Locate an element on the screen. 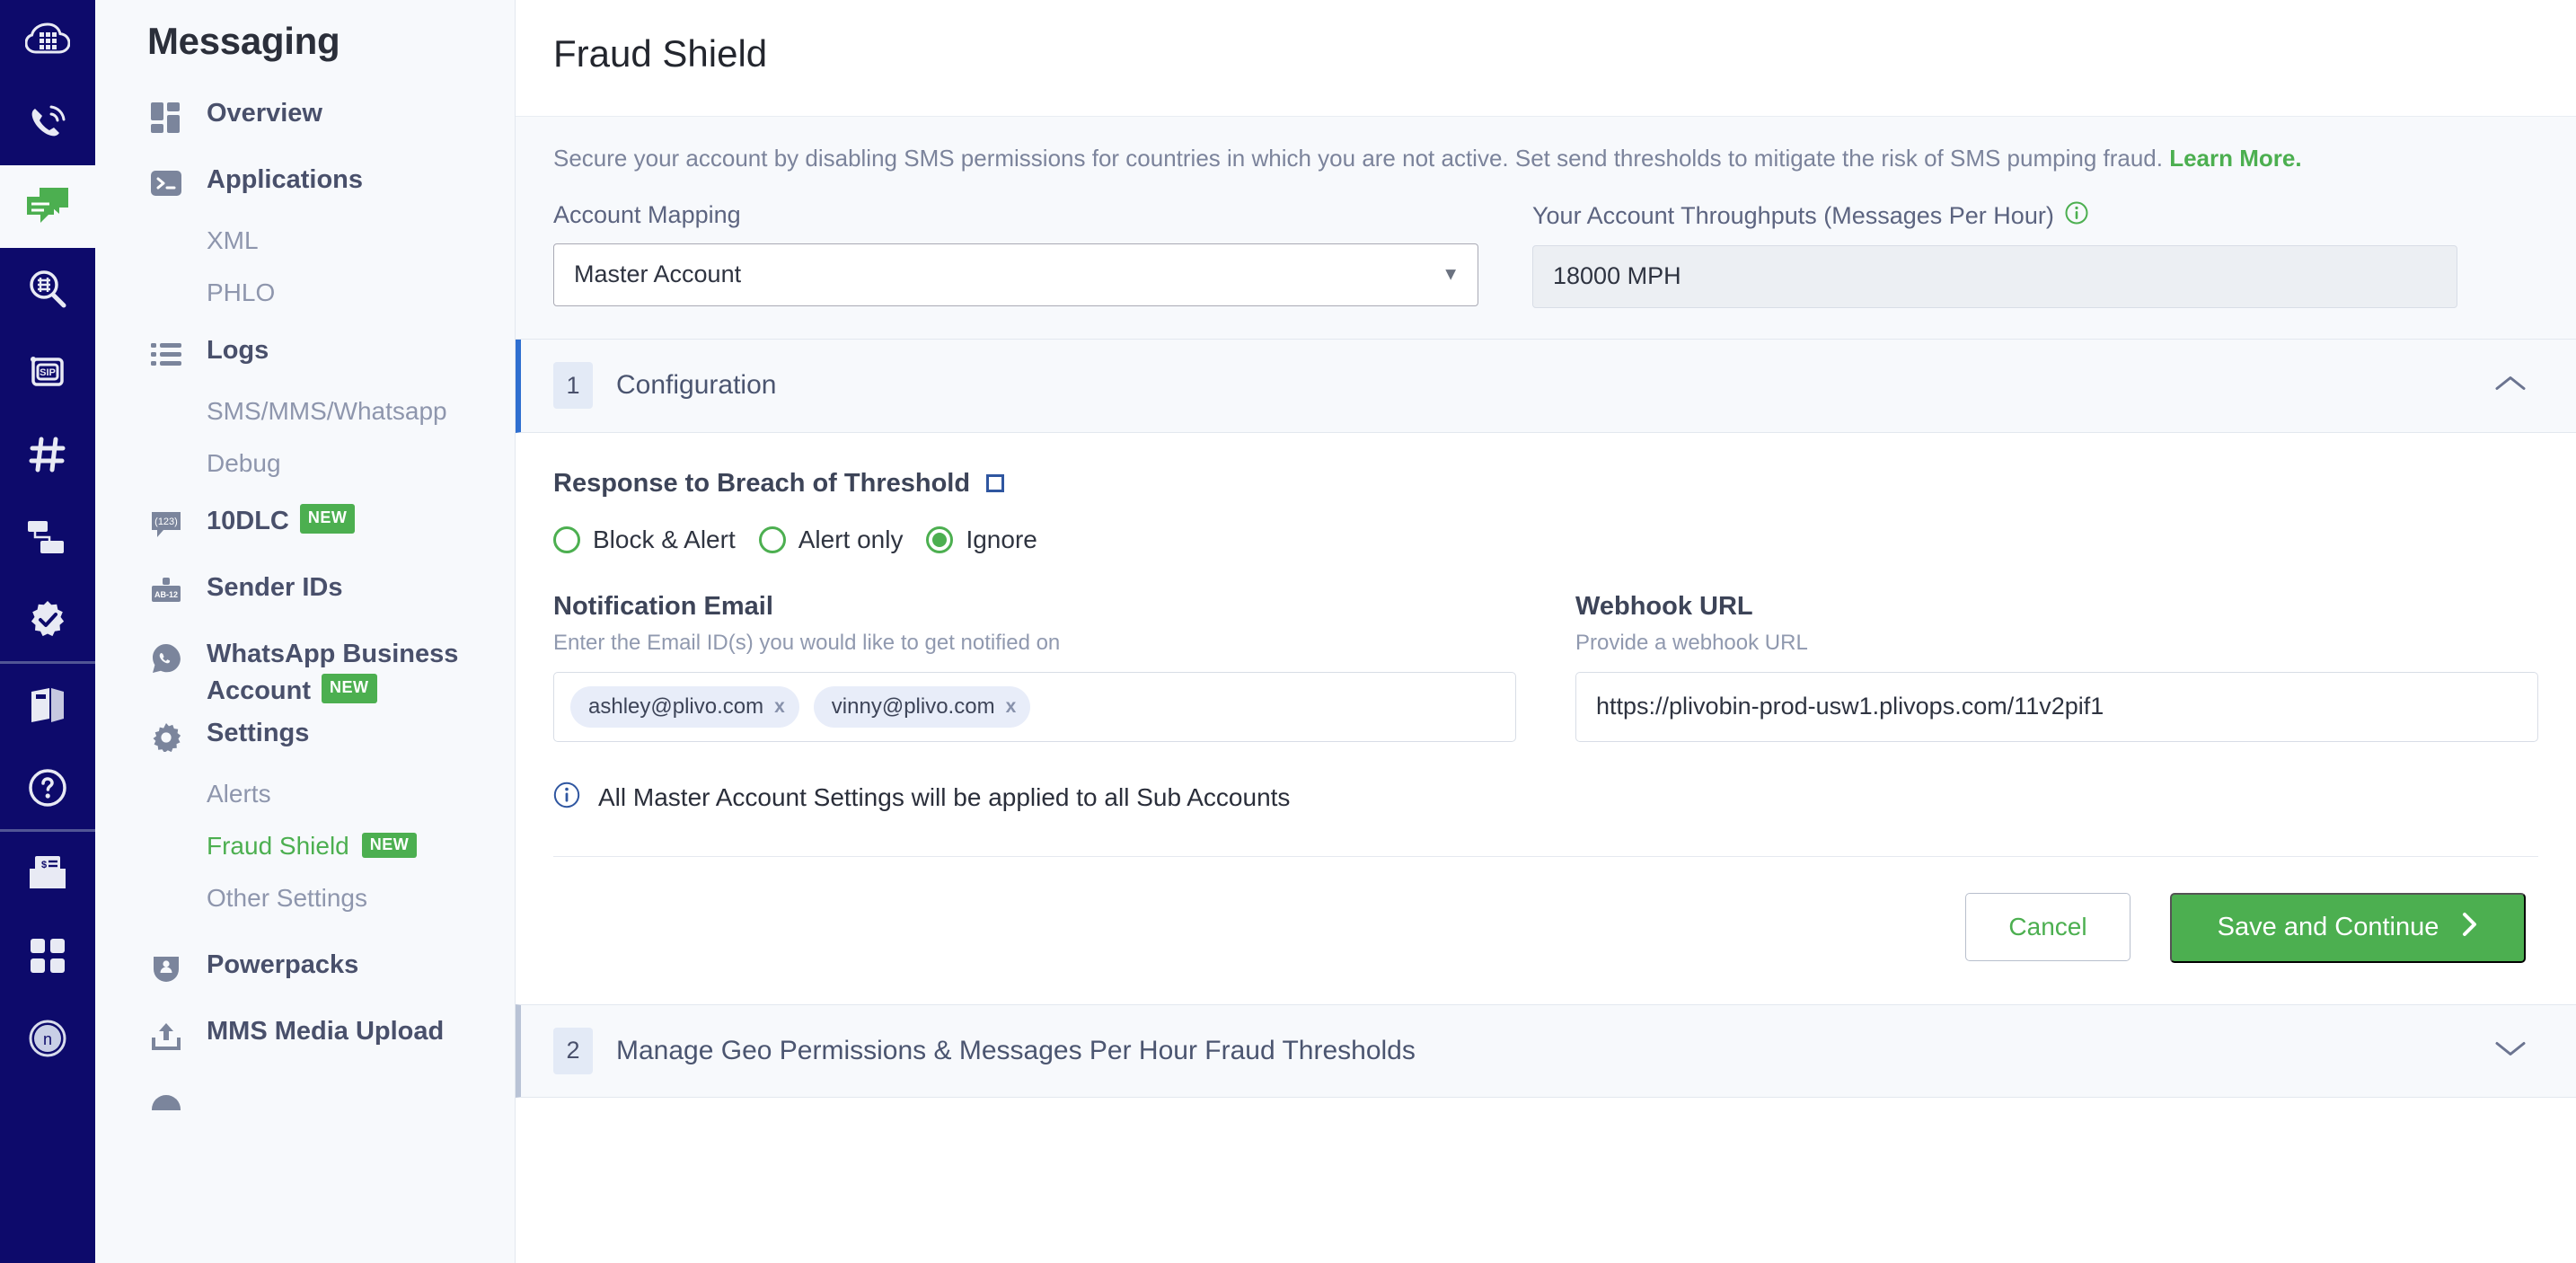 This screenshot has width=2576, height=1263. svg-text: (123) is located at coordinates (166, 522).